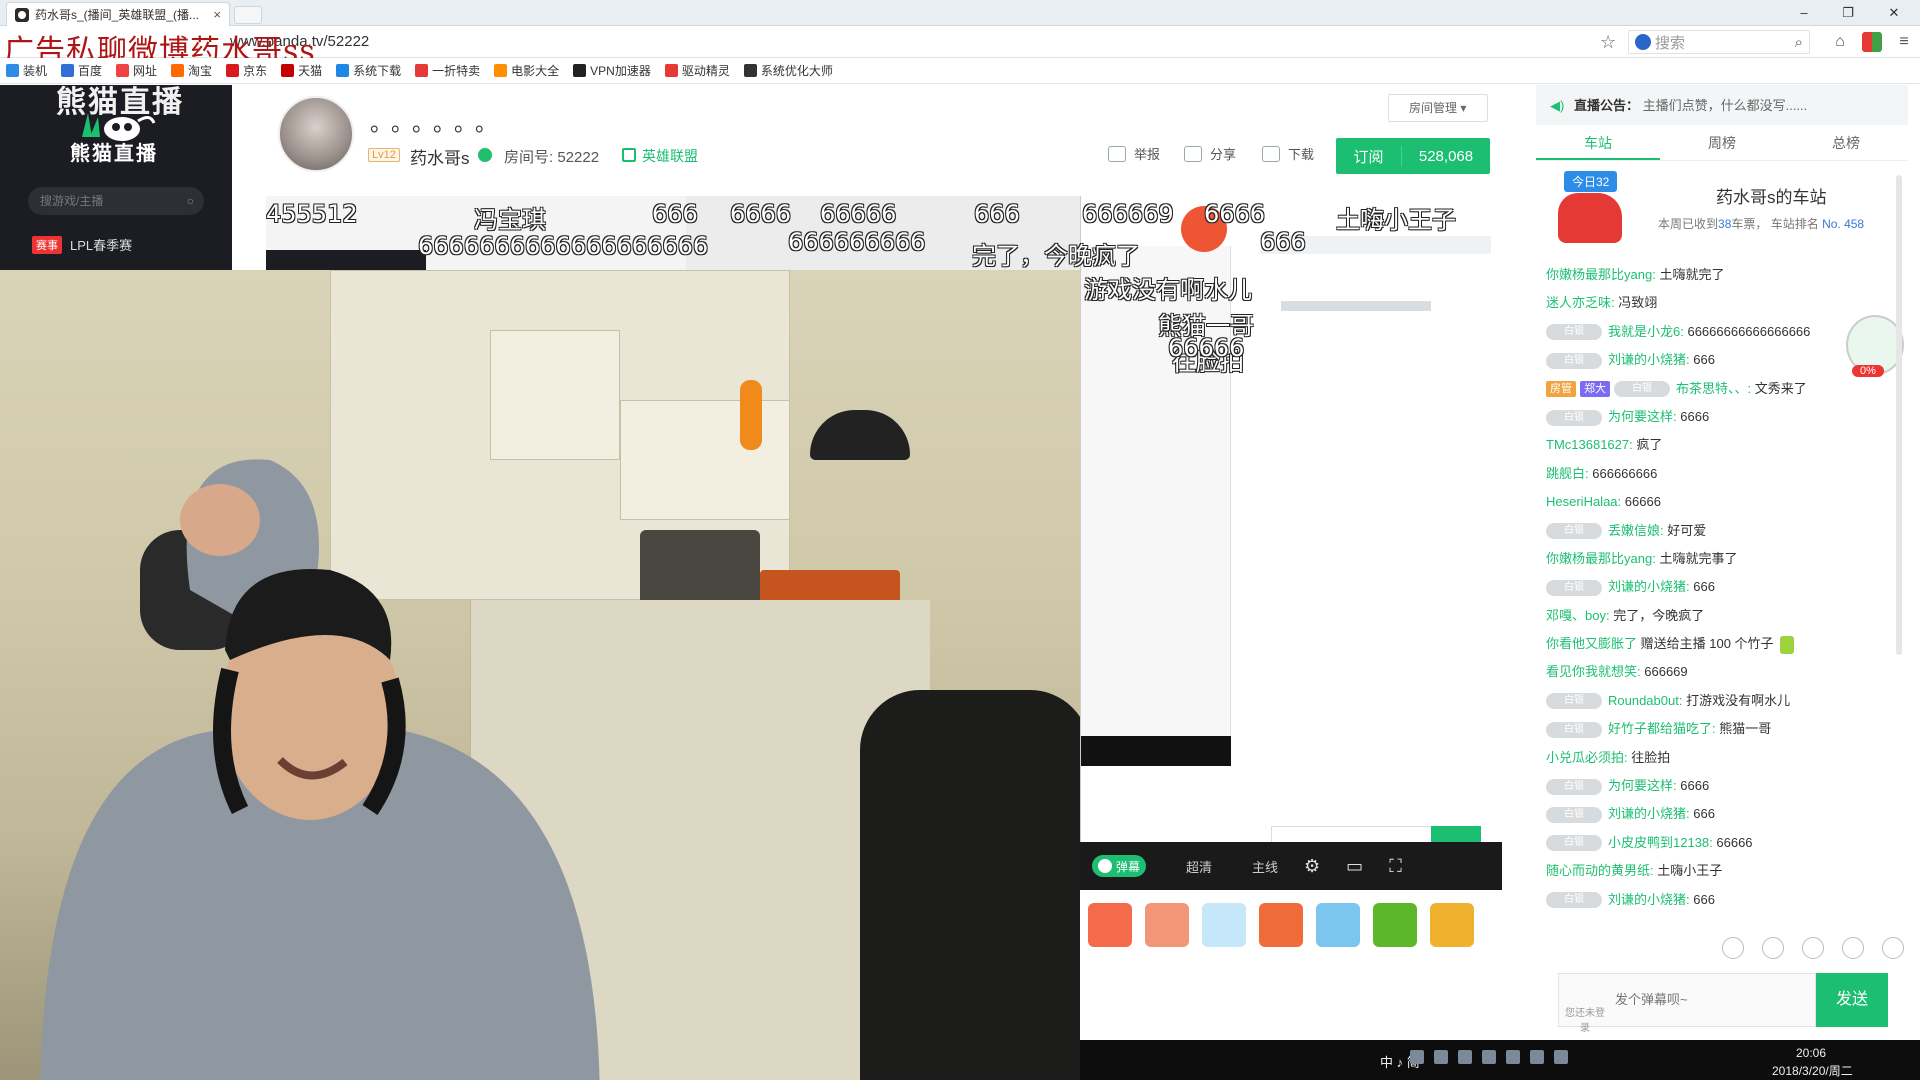 The width and height of the screenshot is (1920, 1080). What do you see at coordinates (1799, 42) in the screenshot?
I see `search-icon: ⌕` at bounding box center [1799, 42].